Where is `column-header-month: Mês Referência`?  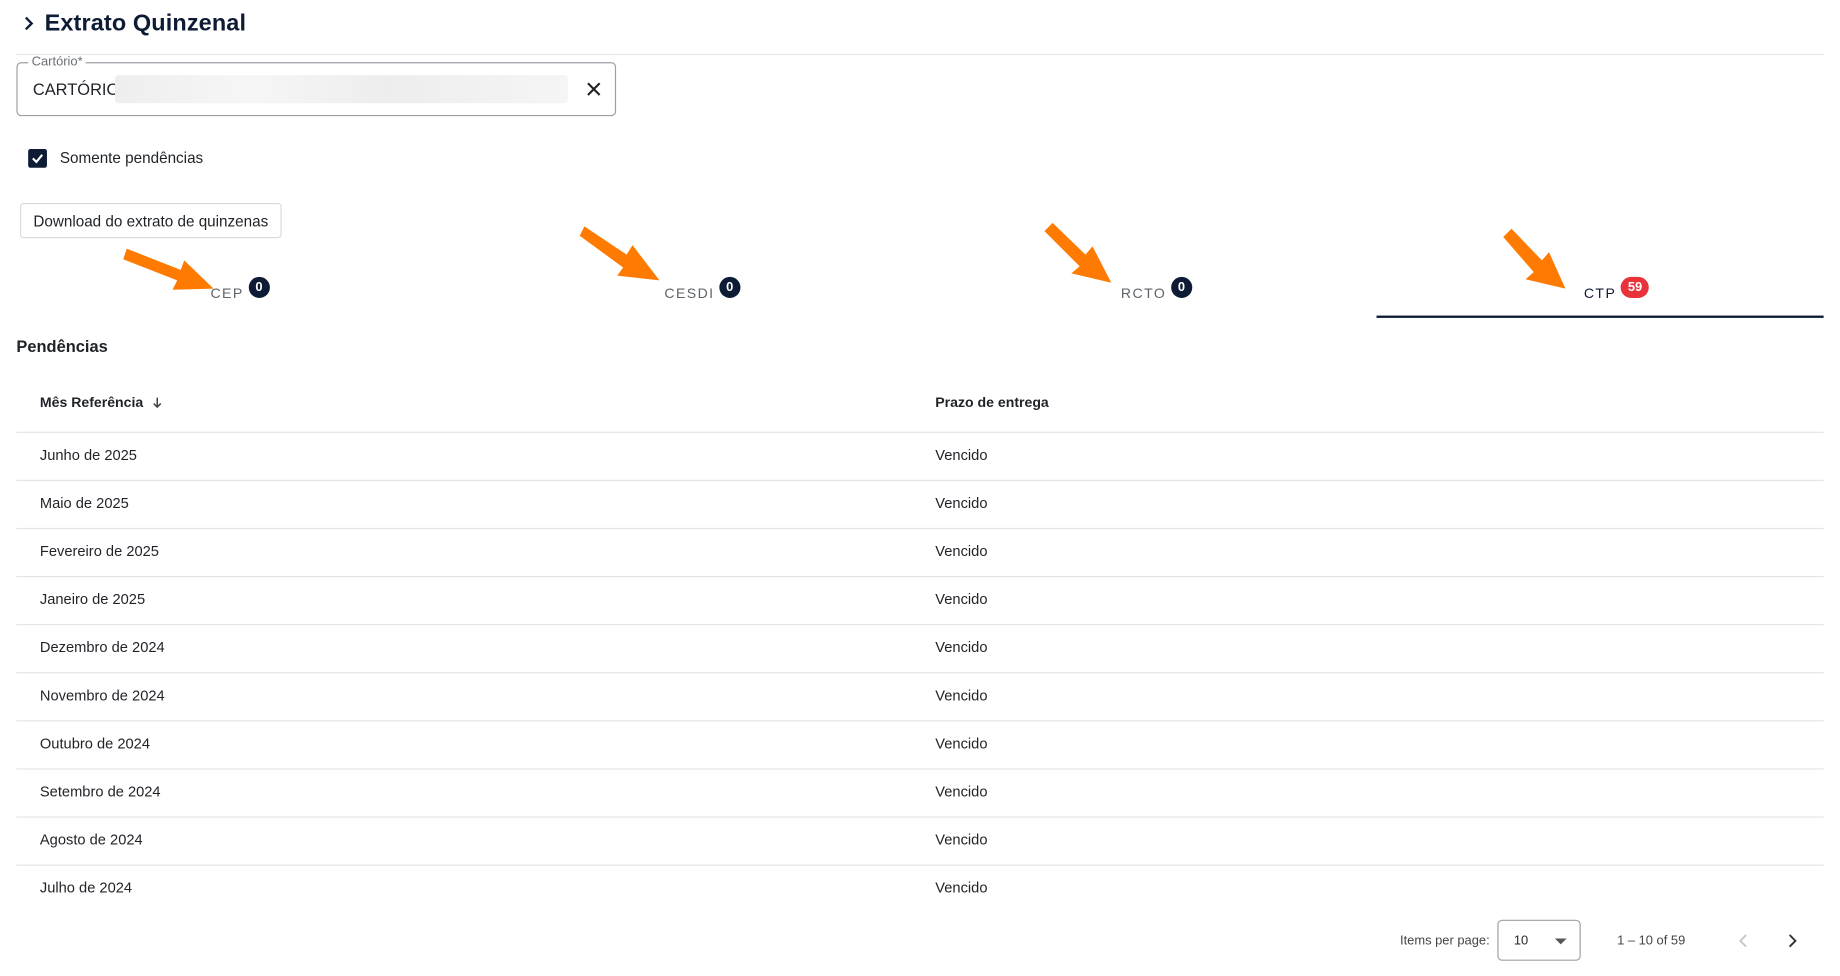
column-header-month: Mês Referência is located at coordinates (101, 402).